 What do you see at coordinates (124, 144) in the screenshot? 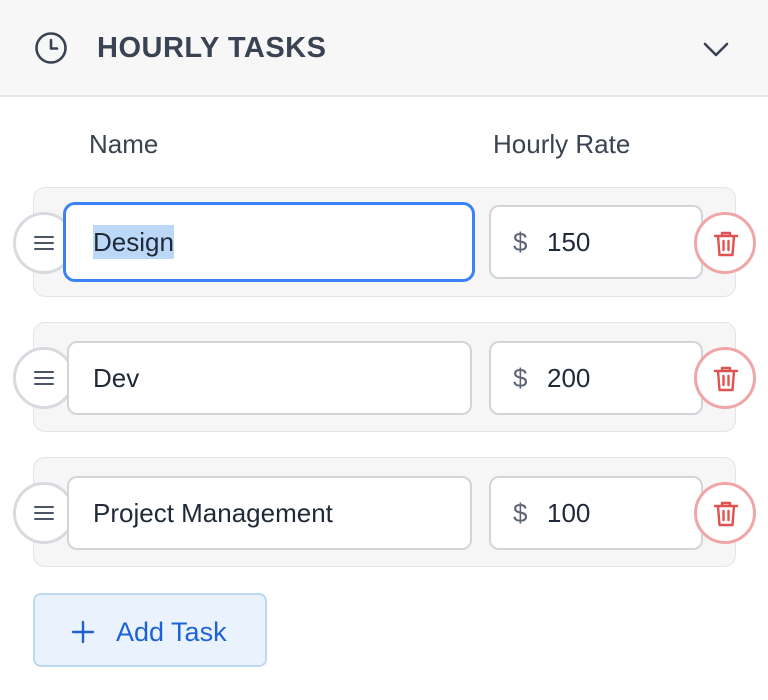
I see `column-header-name: Name` at bounding box center [124, 144].